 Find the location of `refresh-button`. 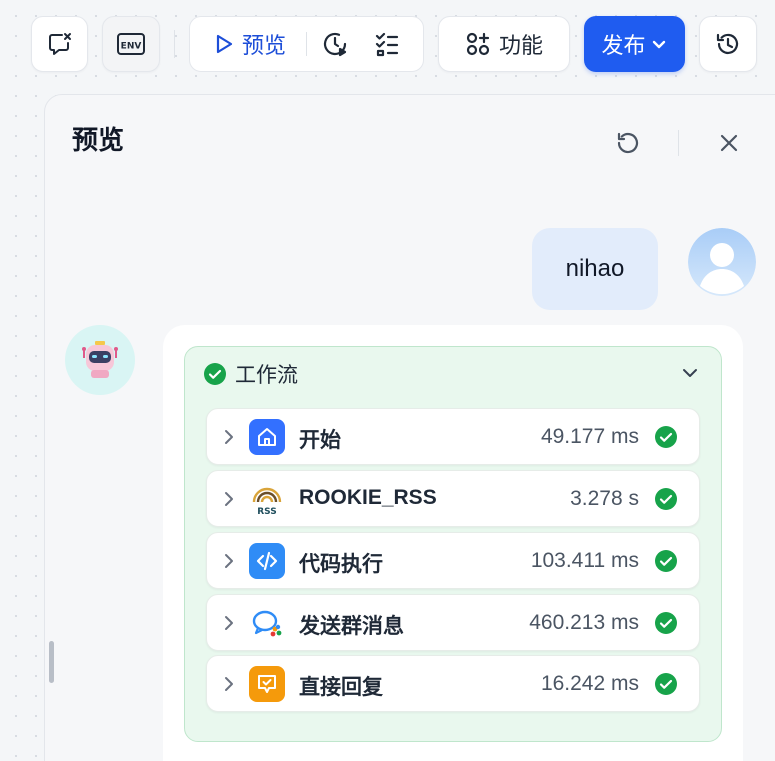

refresh-button is located at coordinates (628, 145).